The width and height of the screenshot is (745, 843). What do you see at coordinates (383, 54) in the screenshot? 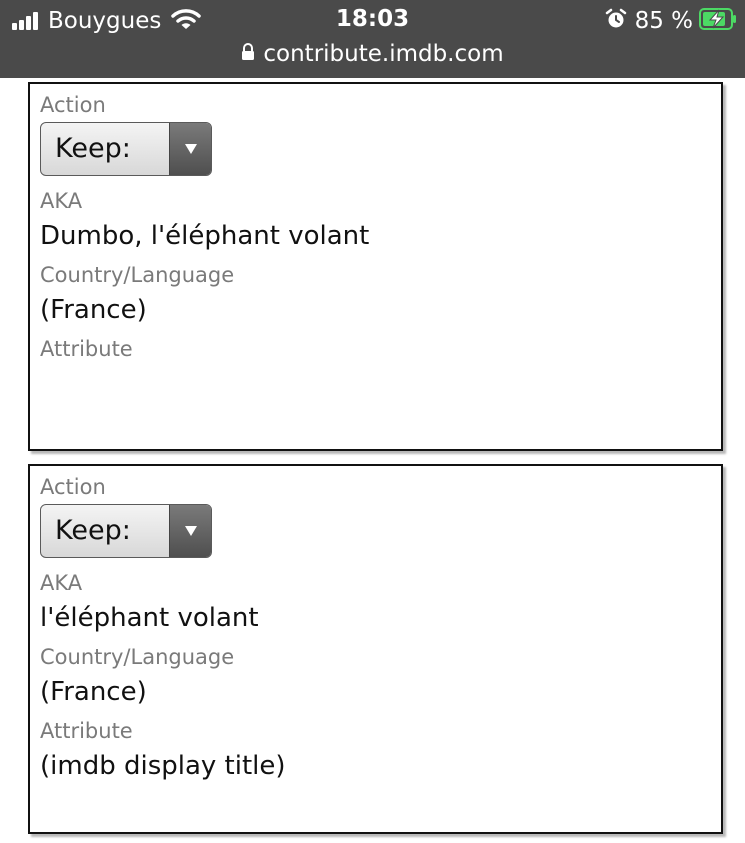
I see `url-text: contribute.imdb.com` at bounding box center [383, 54].